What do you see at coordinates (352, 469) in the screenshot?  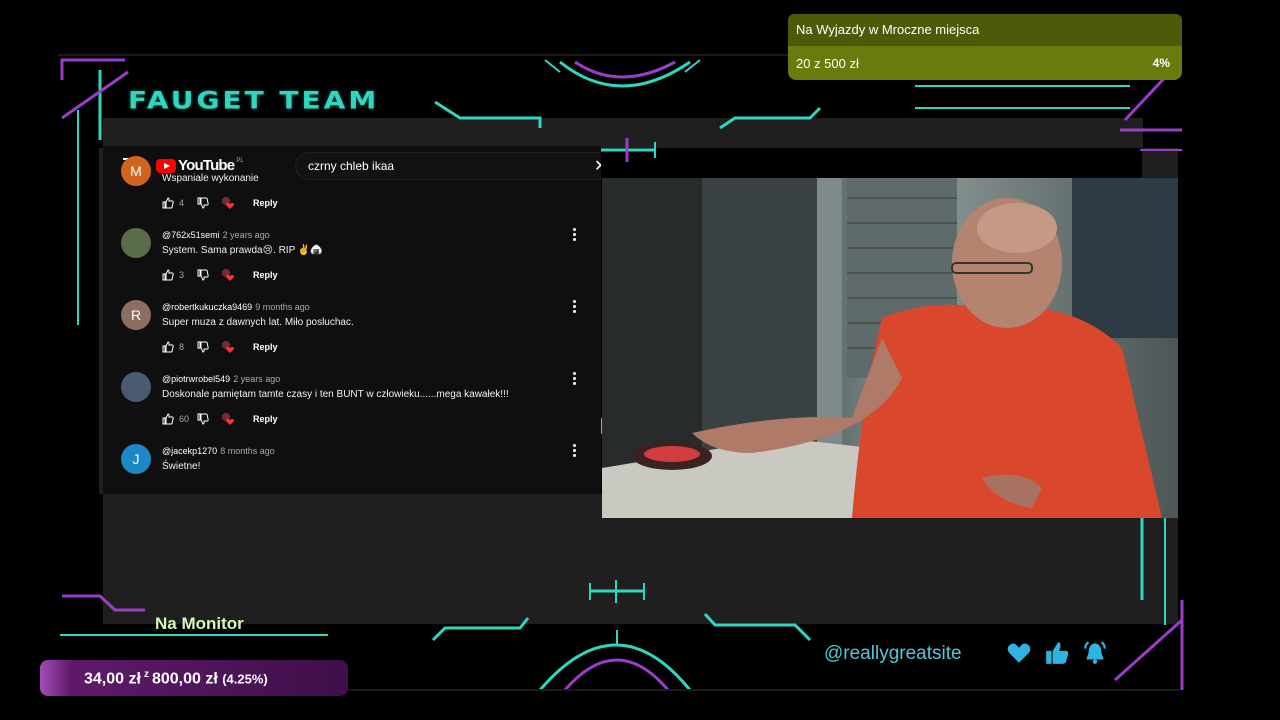 I see `comment-item: J @jacekp1270 8 months ago Świetne!` at bounding box center [352, 469].